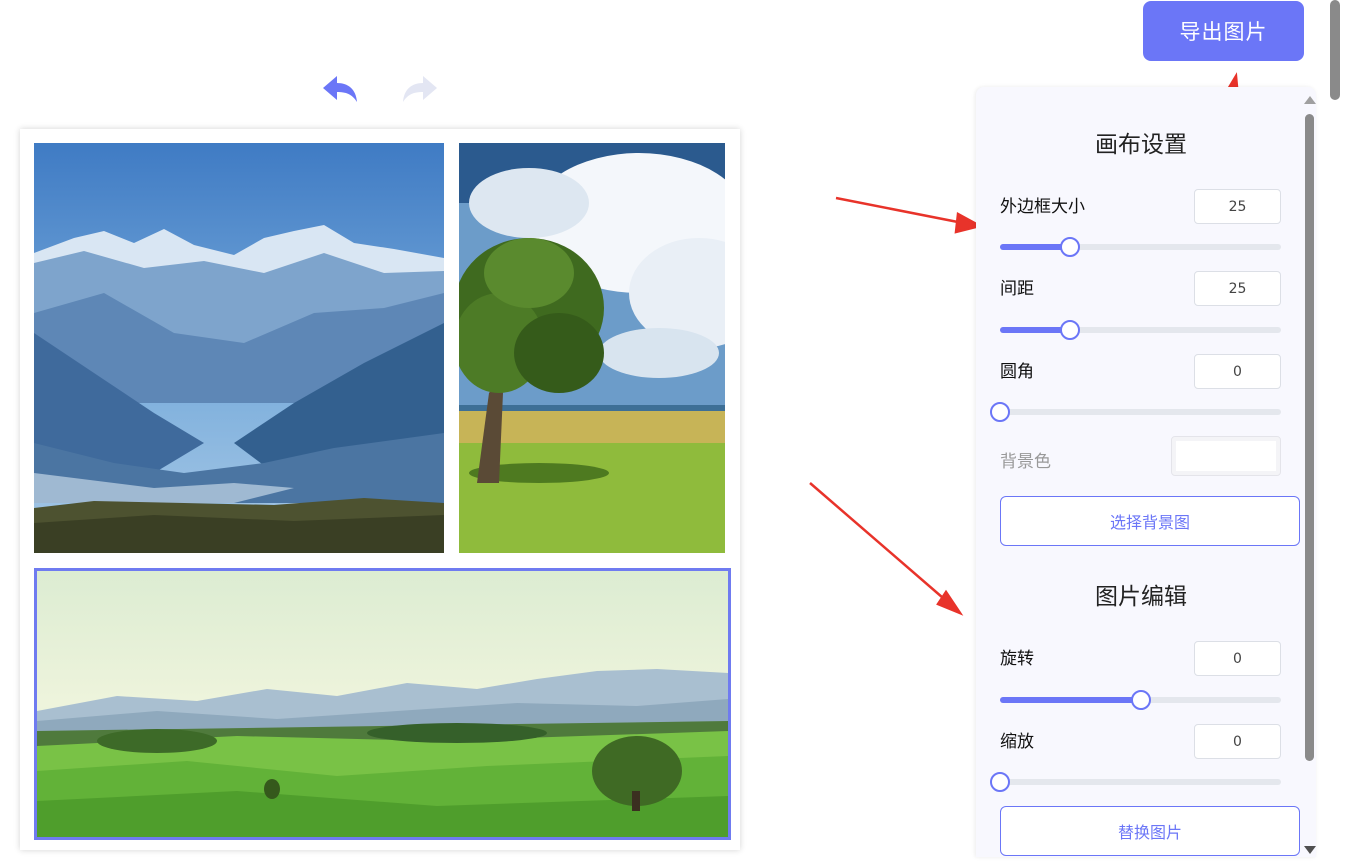 The image size is (1349, 861). What do you see at coordinates (1237, 206) in the screenshot?
I see `border-size-input: 25` at bounding box center [1237, 206].